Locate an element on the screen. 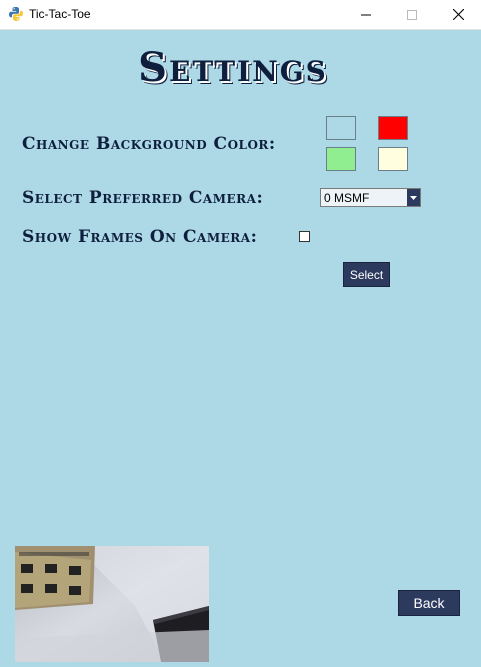 Image resolution: width=481 pixels, height=667 pixels. color-swatch-light-blue is located at coordinates (341, 128).